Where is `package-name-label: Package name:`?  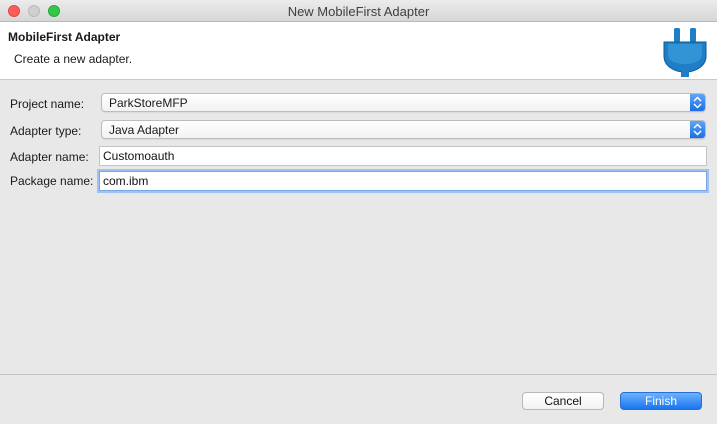 package-name-label: Package name: is located at coordinates (52, 181).